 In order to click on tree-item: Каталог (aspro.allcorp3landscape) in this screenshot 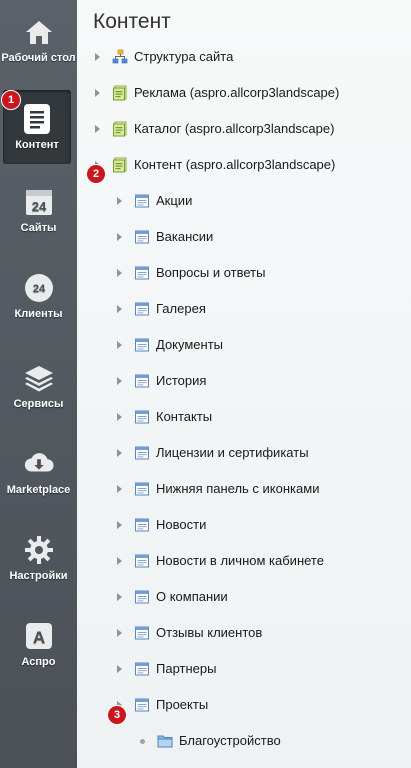, I will do `click(214, 129)`.